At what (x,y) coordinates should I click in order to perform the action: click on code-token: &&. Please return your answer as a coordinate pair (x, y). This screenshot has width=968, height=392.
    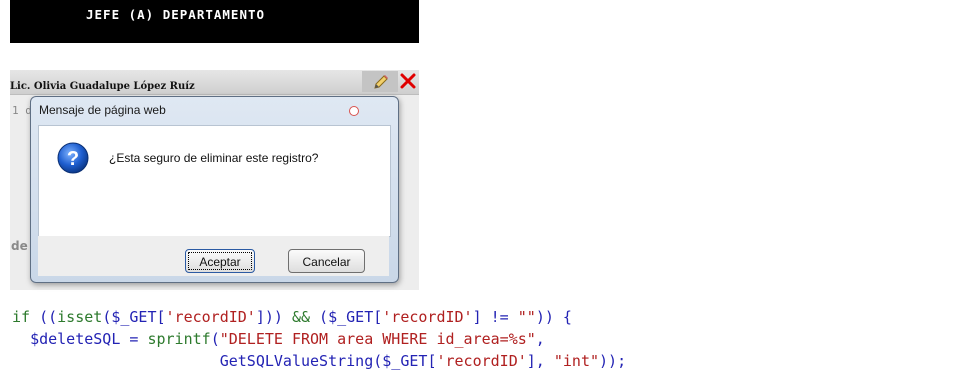
    Looking at the image, I should click on (301, 317).